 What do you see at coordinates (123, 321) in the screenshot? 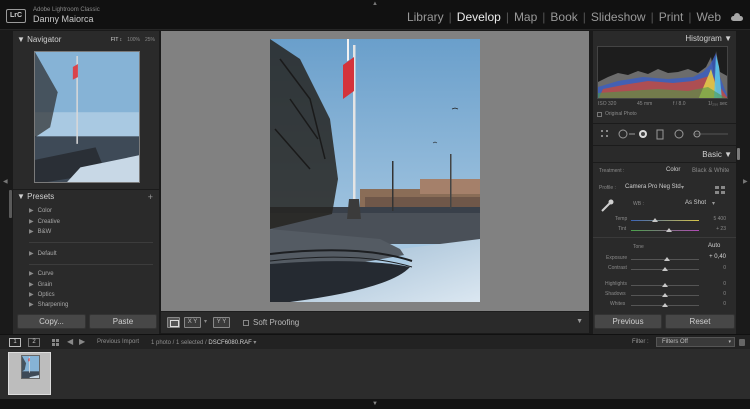
I see `paste-settings-button: Paste` at bounding box center [123, 321].